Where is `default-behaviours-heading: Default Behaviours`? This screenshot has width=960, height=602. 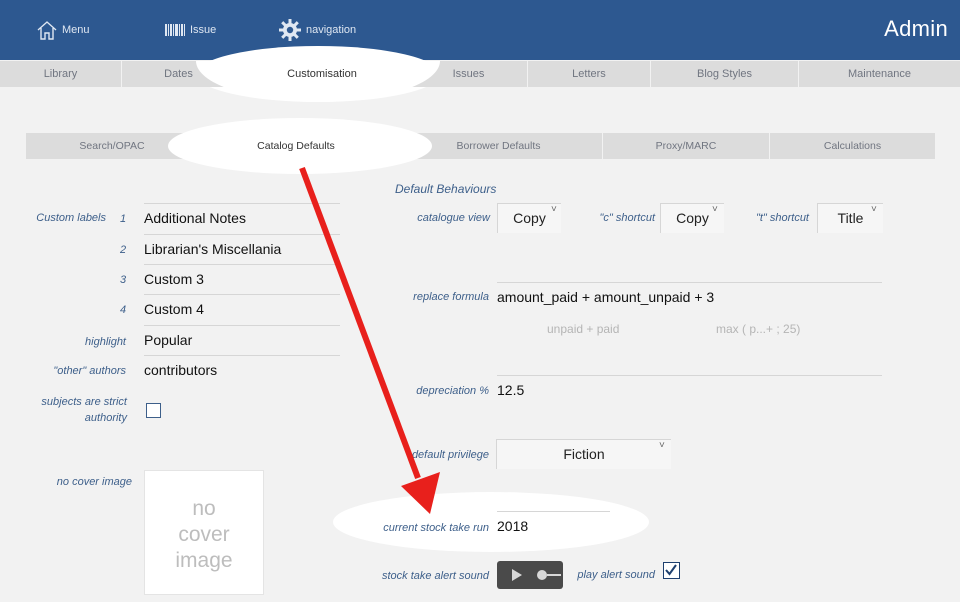 default-behaviours-heading: Default Behaviours is located at coordinates (446, 189).